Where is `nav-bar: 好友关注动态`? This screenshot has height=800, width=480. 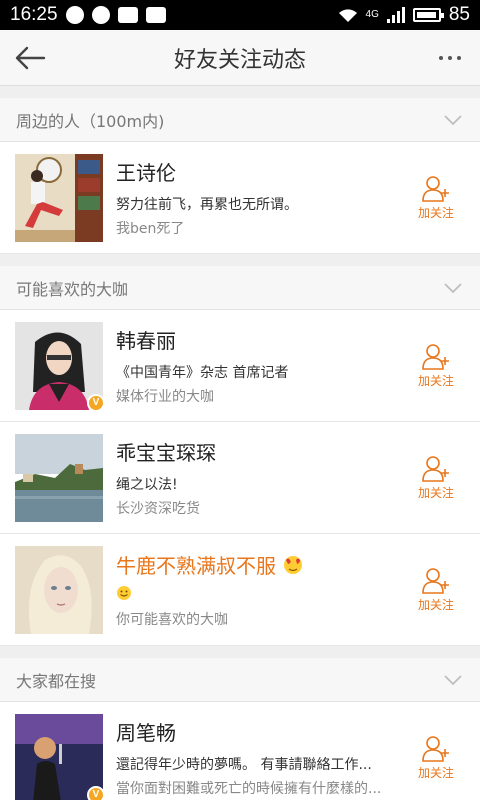 nav-bar: 好友关注动态 is located at coordinates (240, 58).